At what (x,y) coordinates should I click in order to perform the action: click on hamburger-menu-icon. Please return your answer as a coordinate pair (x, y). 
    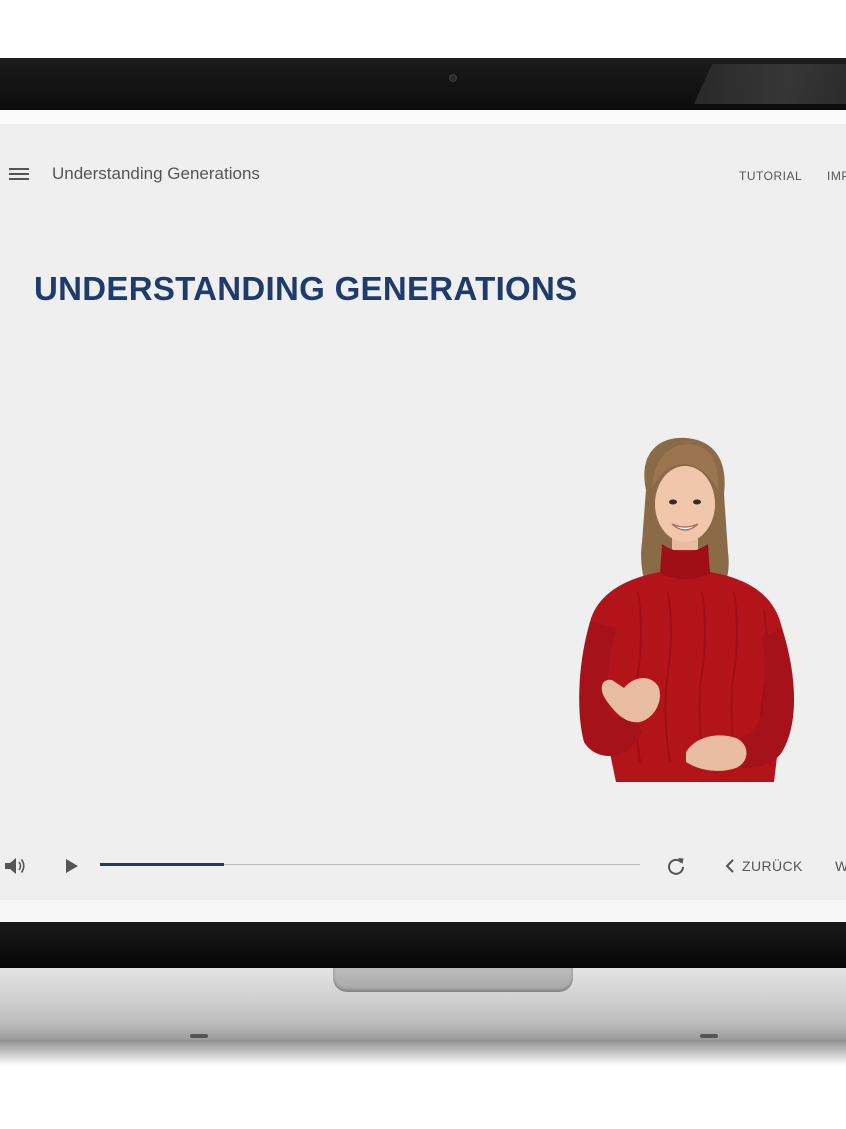
    Looking at the image, I should click on (19, 175).